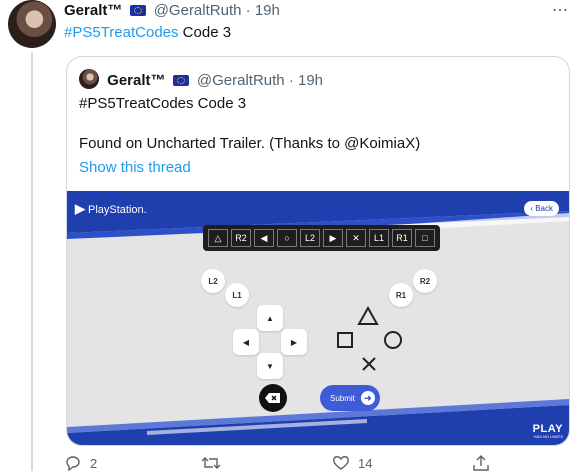  Describe the element at coordinates (32, 261) in the screenshot. I see `thread-line` at that location.